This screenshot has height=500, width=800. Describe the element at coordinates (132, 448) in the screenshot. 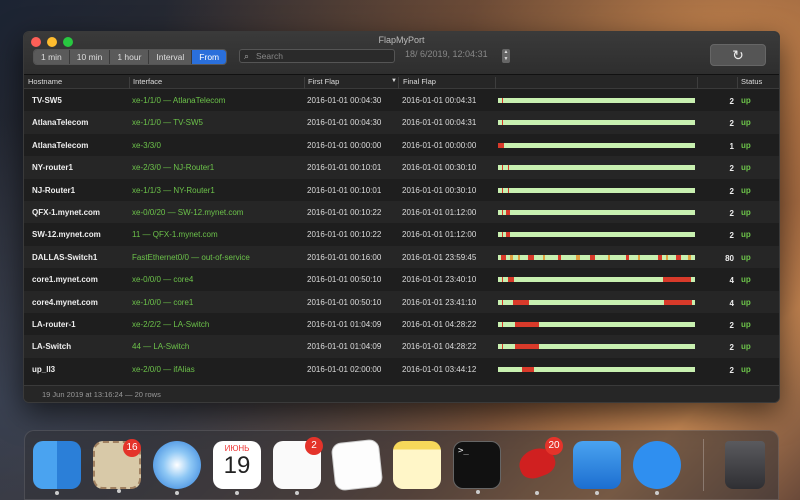

I see `mail-badge: 16` at that location.